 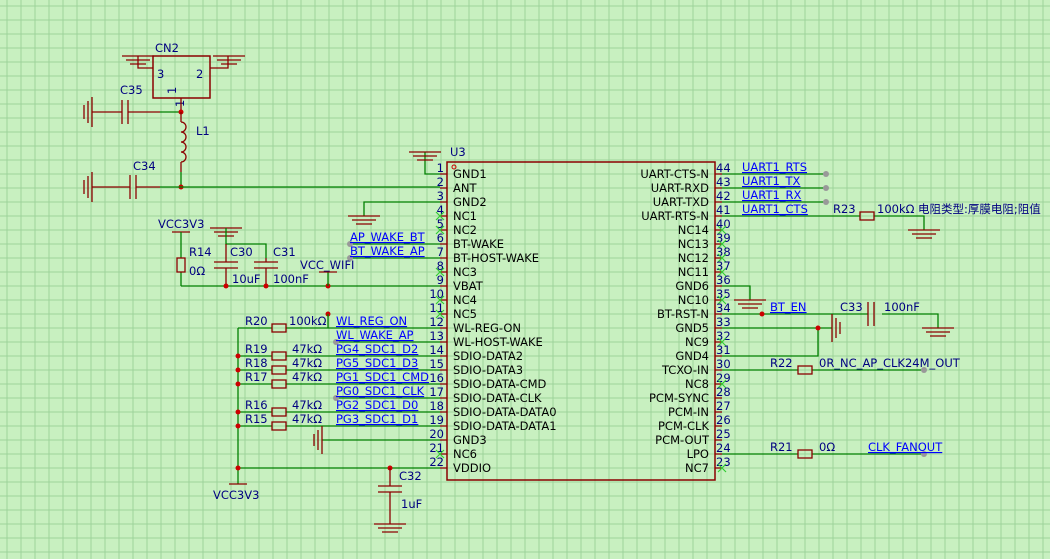 I want to click on net-pg3: PG3_SDC1_D1, so click(x=377, y=419).